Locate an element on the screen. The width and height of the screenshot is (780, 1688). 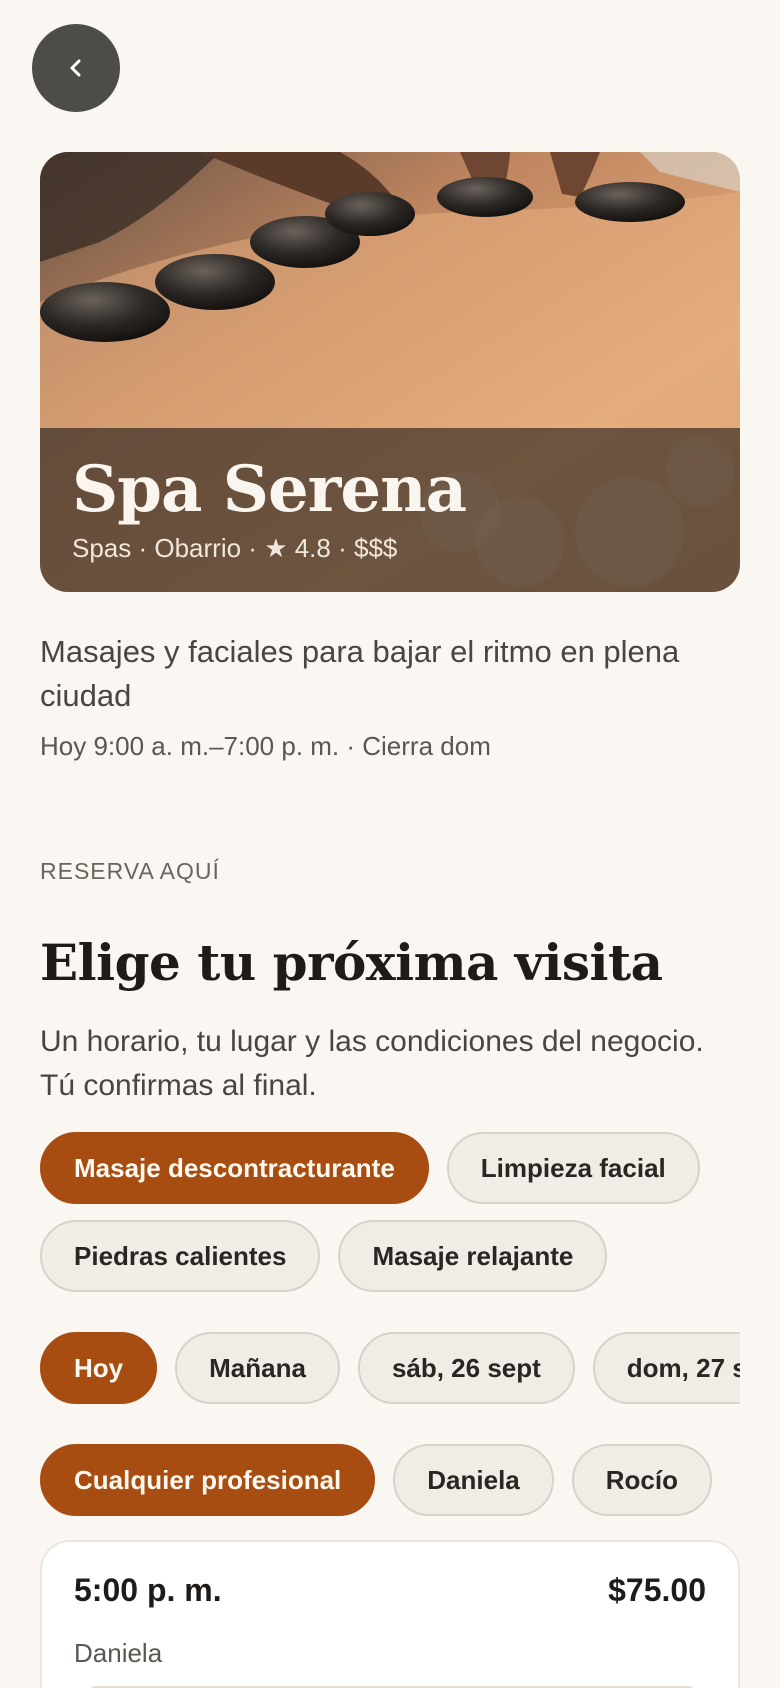
venue-meta: Spas · Obarrio · ★ 4.8 · $$$ is located at coordinates (235, 548).